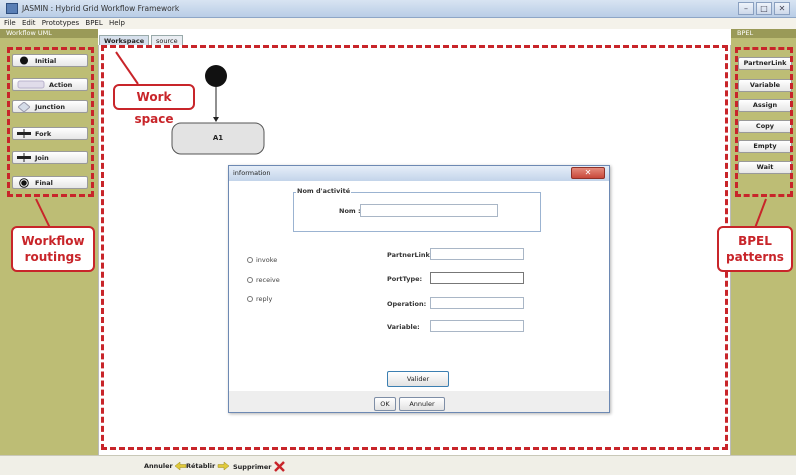 The height and width of the screenshot is (475, 796). Describe the element at coordinates (588, 173) in the screenshot. I see `dialog-close-button: ✕` at that location.